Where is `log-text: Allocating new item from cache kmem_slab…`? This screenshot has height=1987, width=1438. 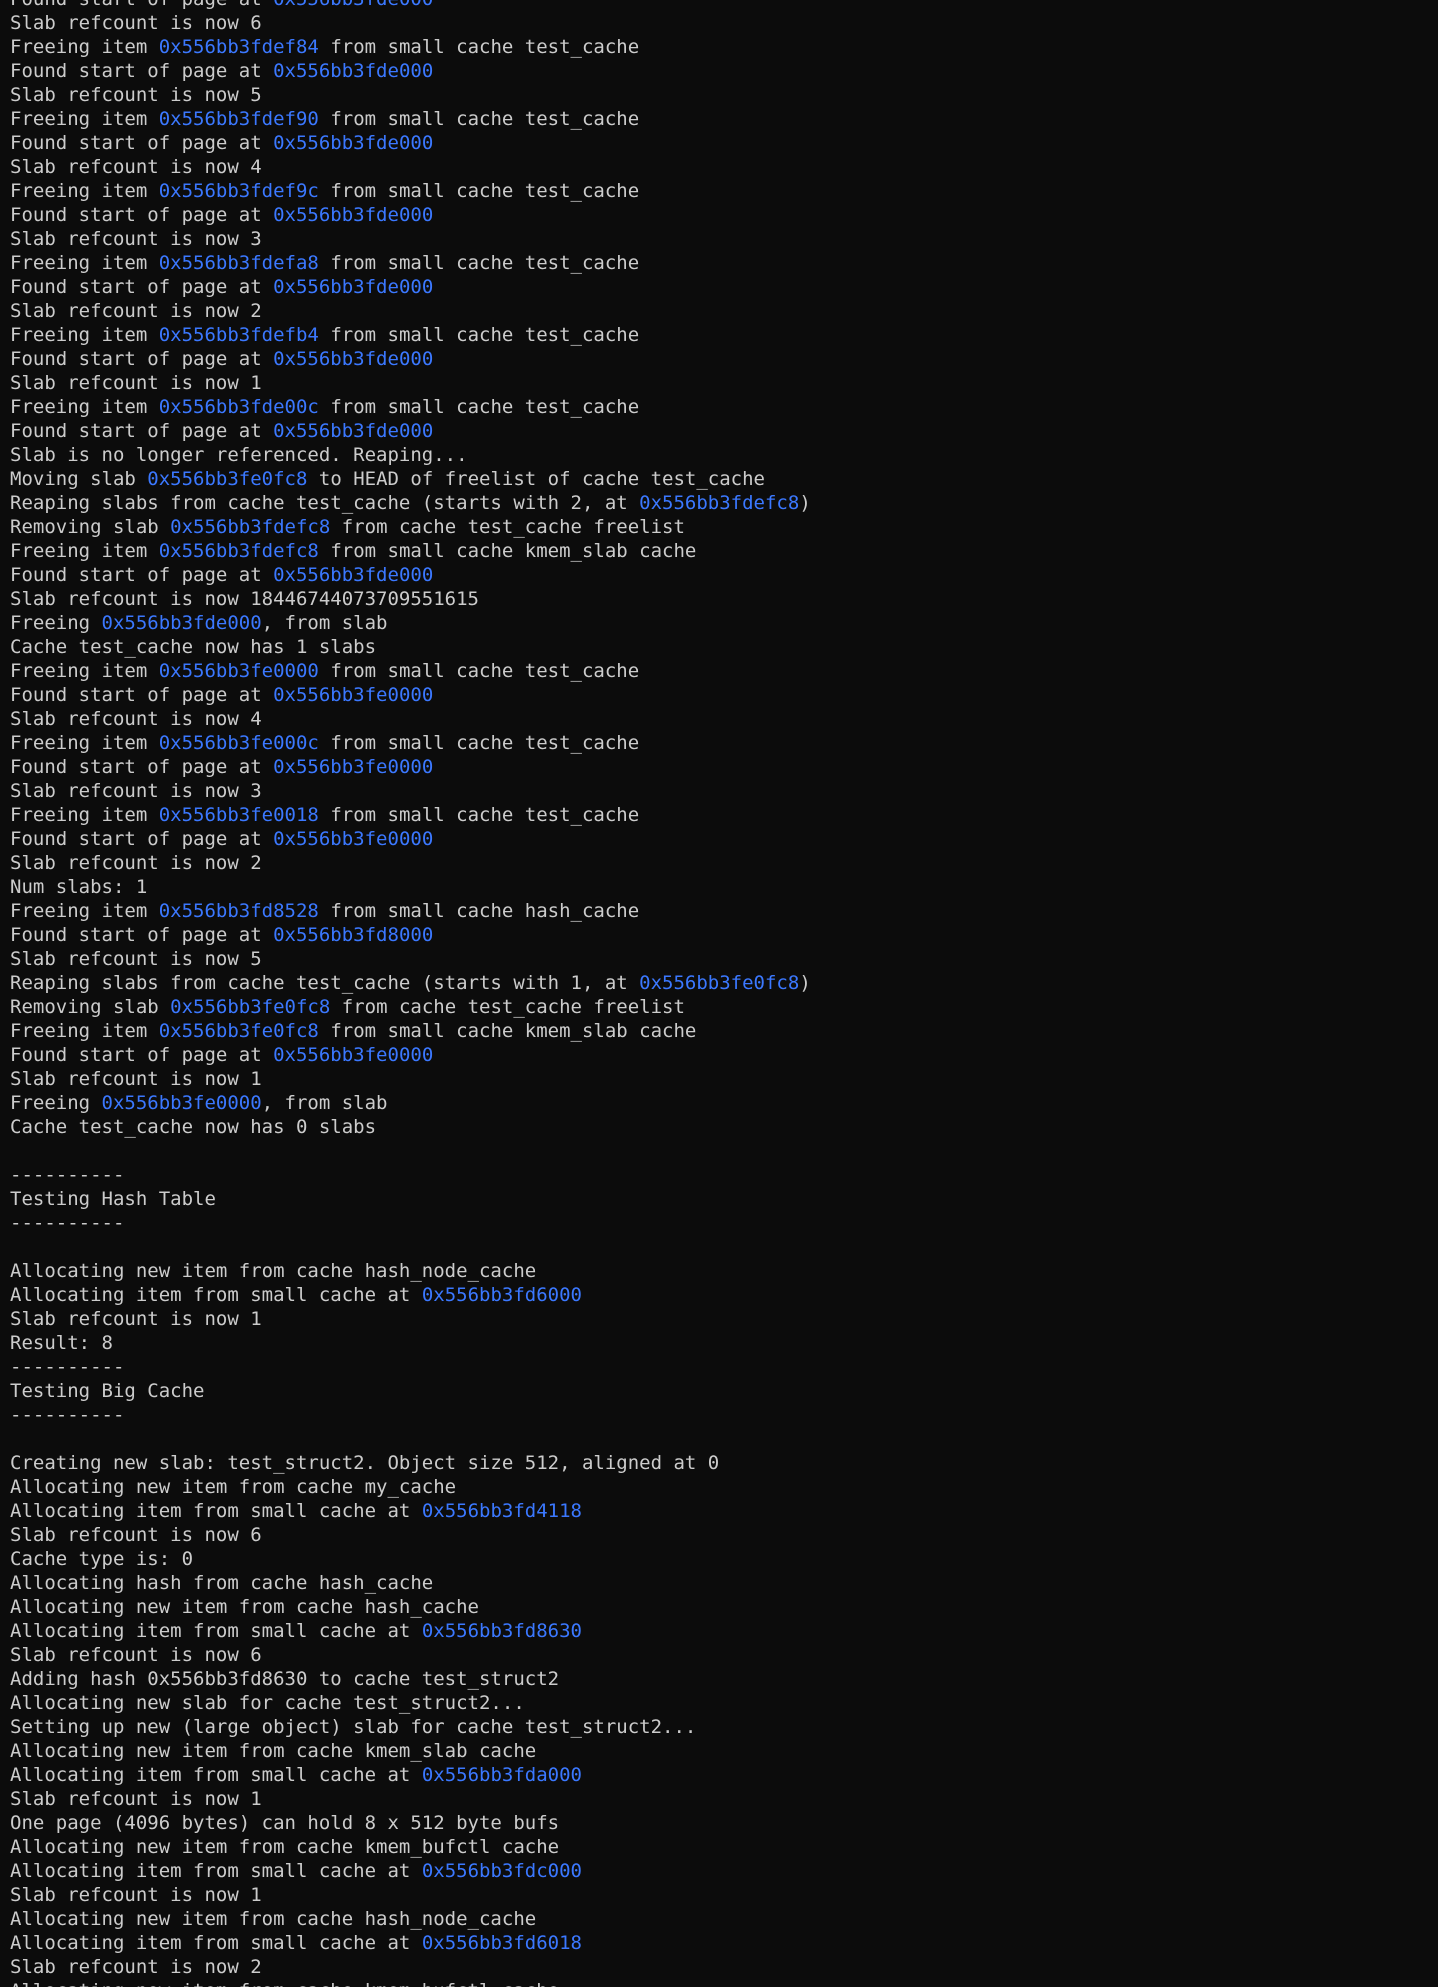 log-text: Allocating new item from cache kmem_slab… is located at coordinates (273, 1751).